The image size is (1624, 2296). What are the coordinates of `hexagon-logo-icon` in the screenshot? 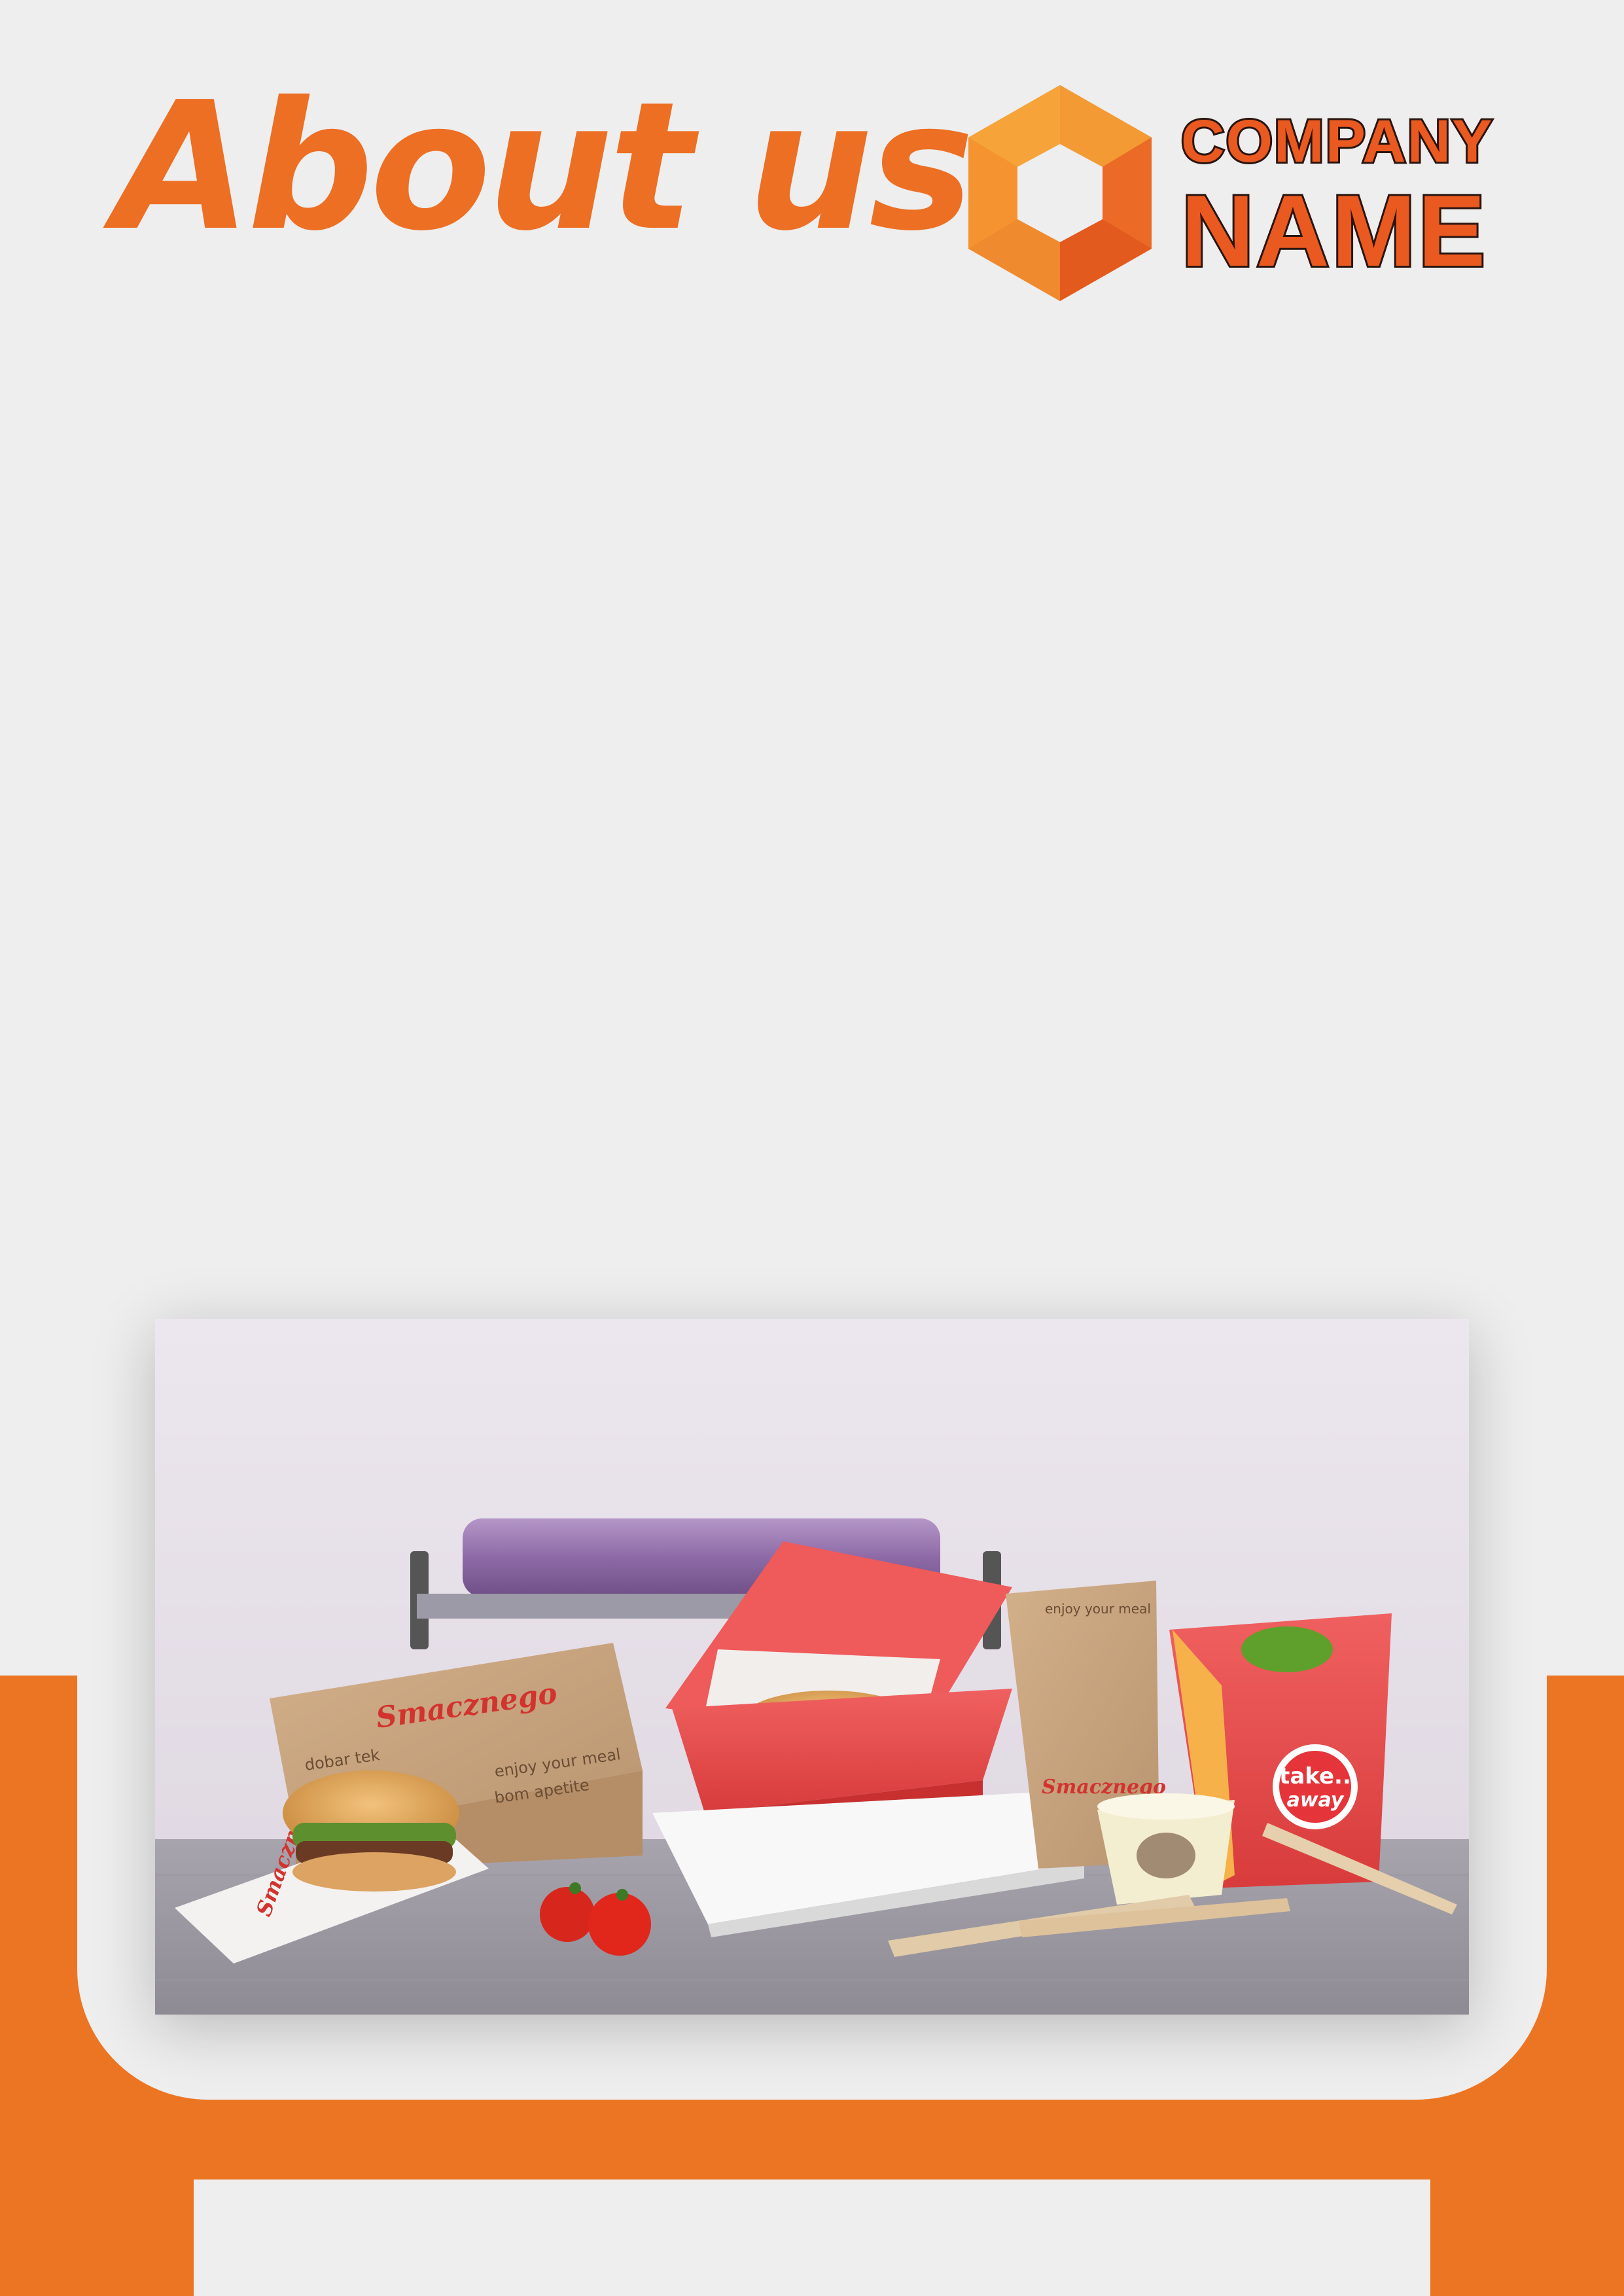 It's located at (1060, 193).